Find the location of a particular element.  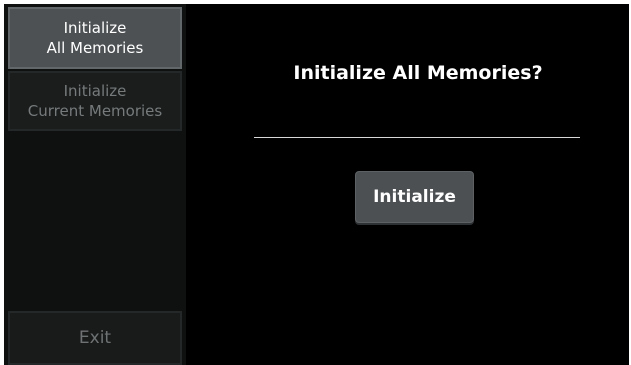

dialog-title: Initialize All Memories? is located at coordinates (418, 73).